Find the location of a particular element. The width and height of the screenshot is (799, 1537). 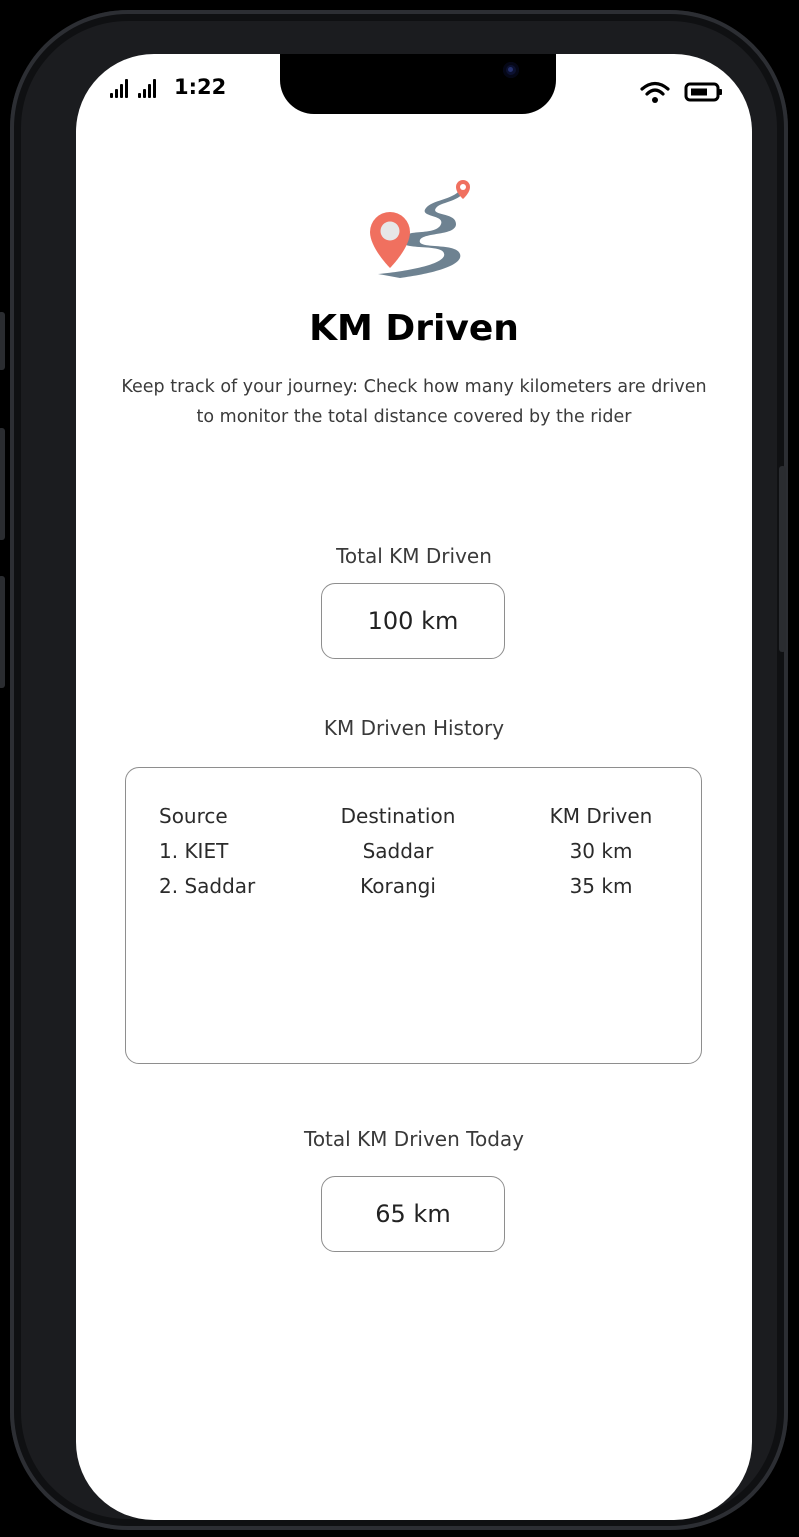

notch is located at coordinates (418, 84).